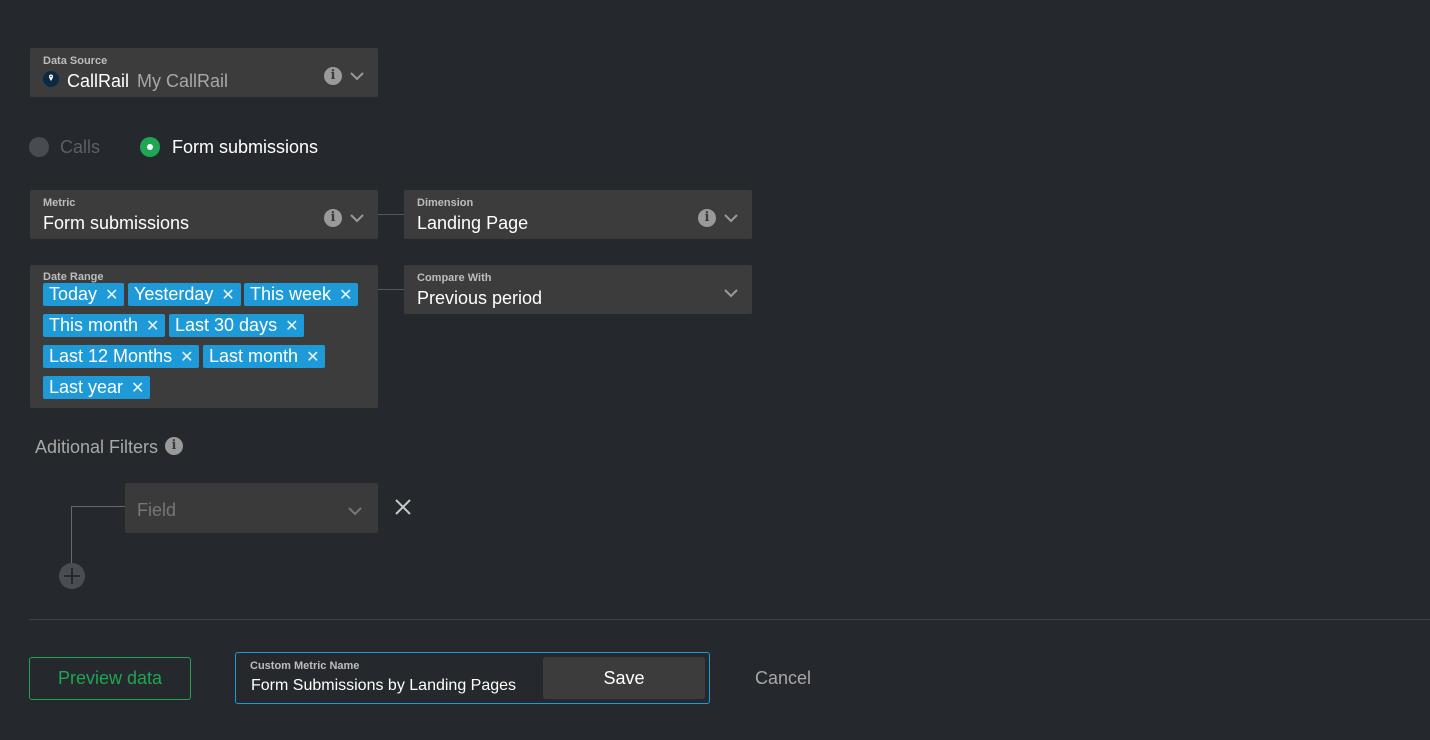 The image size is (1430, 740). I want to click on radio-form-submissions, so click(150, 147).